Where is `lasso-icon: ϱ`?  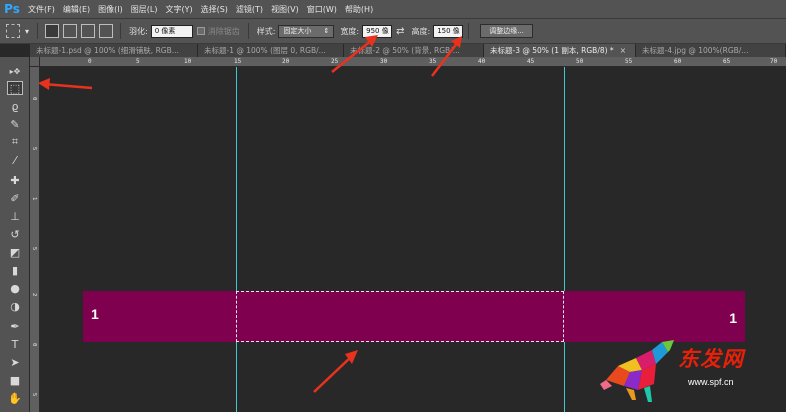 lasso-icon: ϱ is located at coordinates (15, 106).